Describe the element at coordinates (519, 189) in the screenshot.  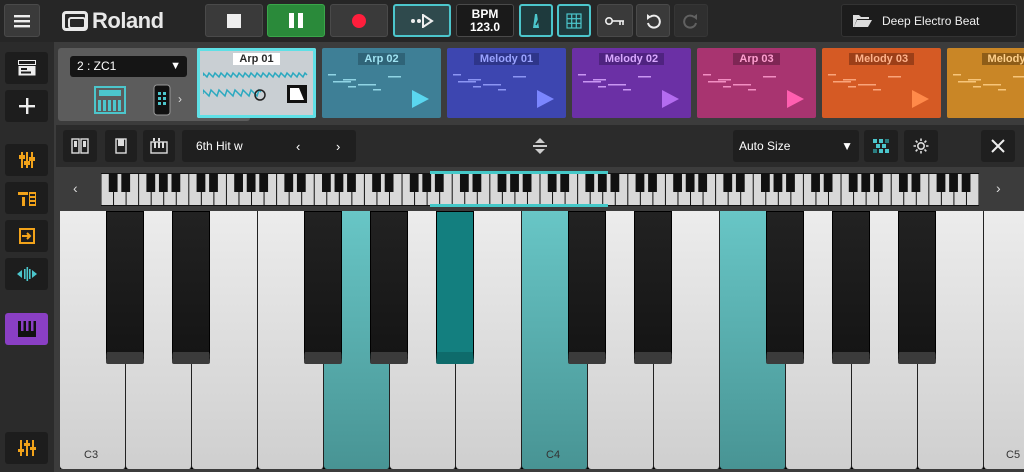
I see `visible-range-indicator` at that location.